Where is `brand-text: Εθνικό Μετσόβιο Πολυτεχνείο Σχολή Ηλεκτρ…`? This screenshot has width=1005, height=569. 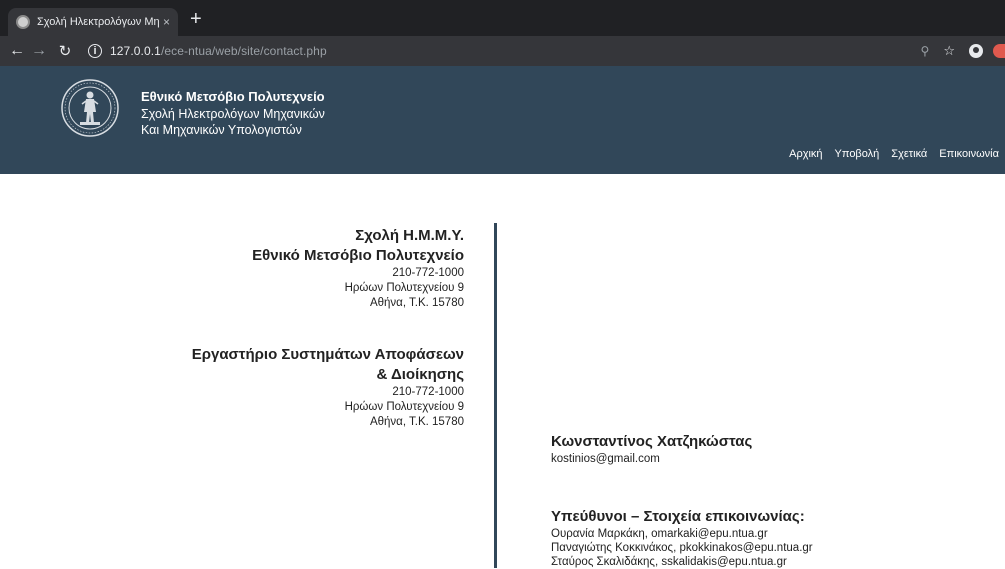
brand-text: Εθνικό Μετσόβιο Πολυτεχνείο Σχολή Ηλεκτρ… is located at coordinates (233, 113).